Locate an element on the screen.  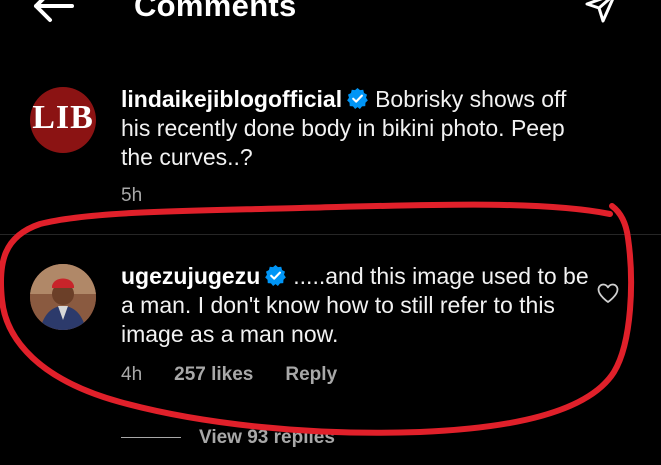
avatar-photo is located at coordinates (63, 297).